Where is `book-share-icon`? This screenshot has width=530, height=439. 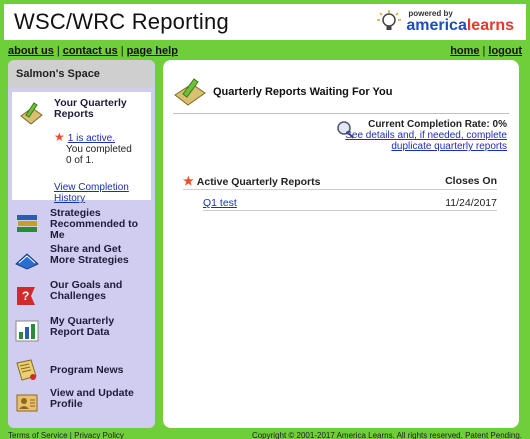
book-share-icon is located at coordinates (27, 261).